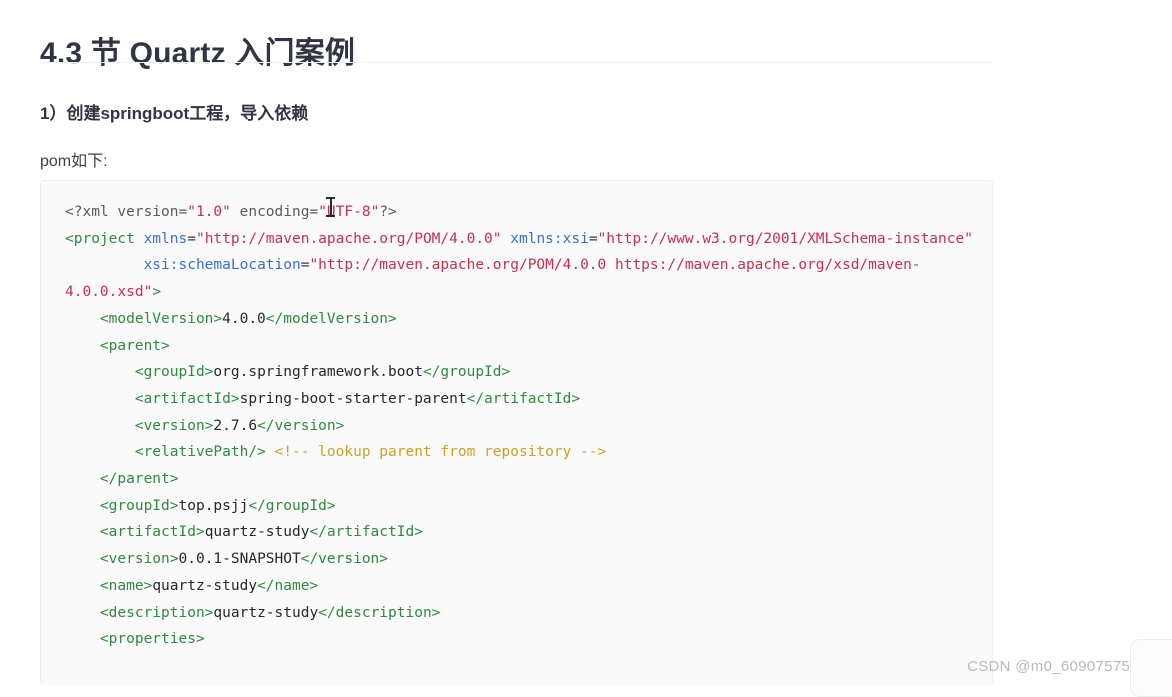 This screenshot has width=1172, height=697. Describe the element at coordinates (74, 161) in the screenshot. I see `intro-paragraph: pom如下:` at that location.